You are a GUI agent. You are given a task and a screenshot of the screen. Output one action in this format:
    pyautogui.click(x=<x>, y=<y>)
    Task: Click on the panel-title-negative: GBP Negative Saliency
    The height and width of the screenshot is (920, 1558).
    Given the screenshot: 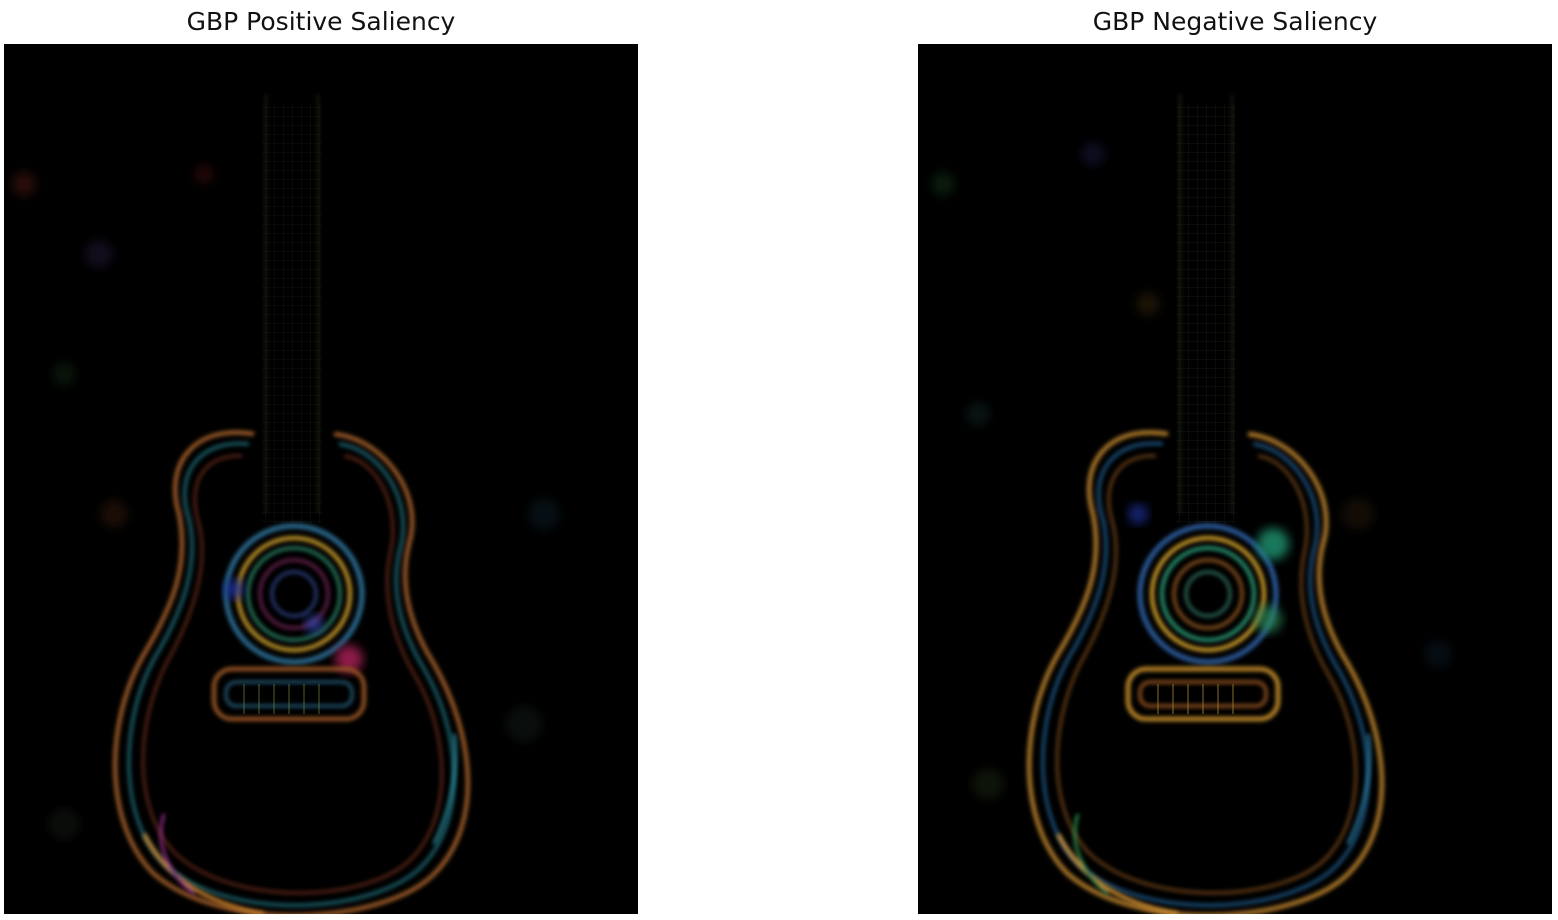 What is the action you would take?
    pyautogui.click(x=1235, y=21)
    